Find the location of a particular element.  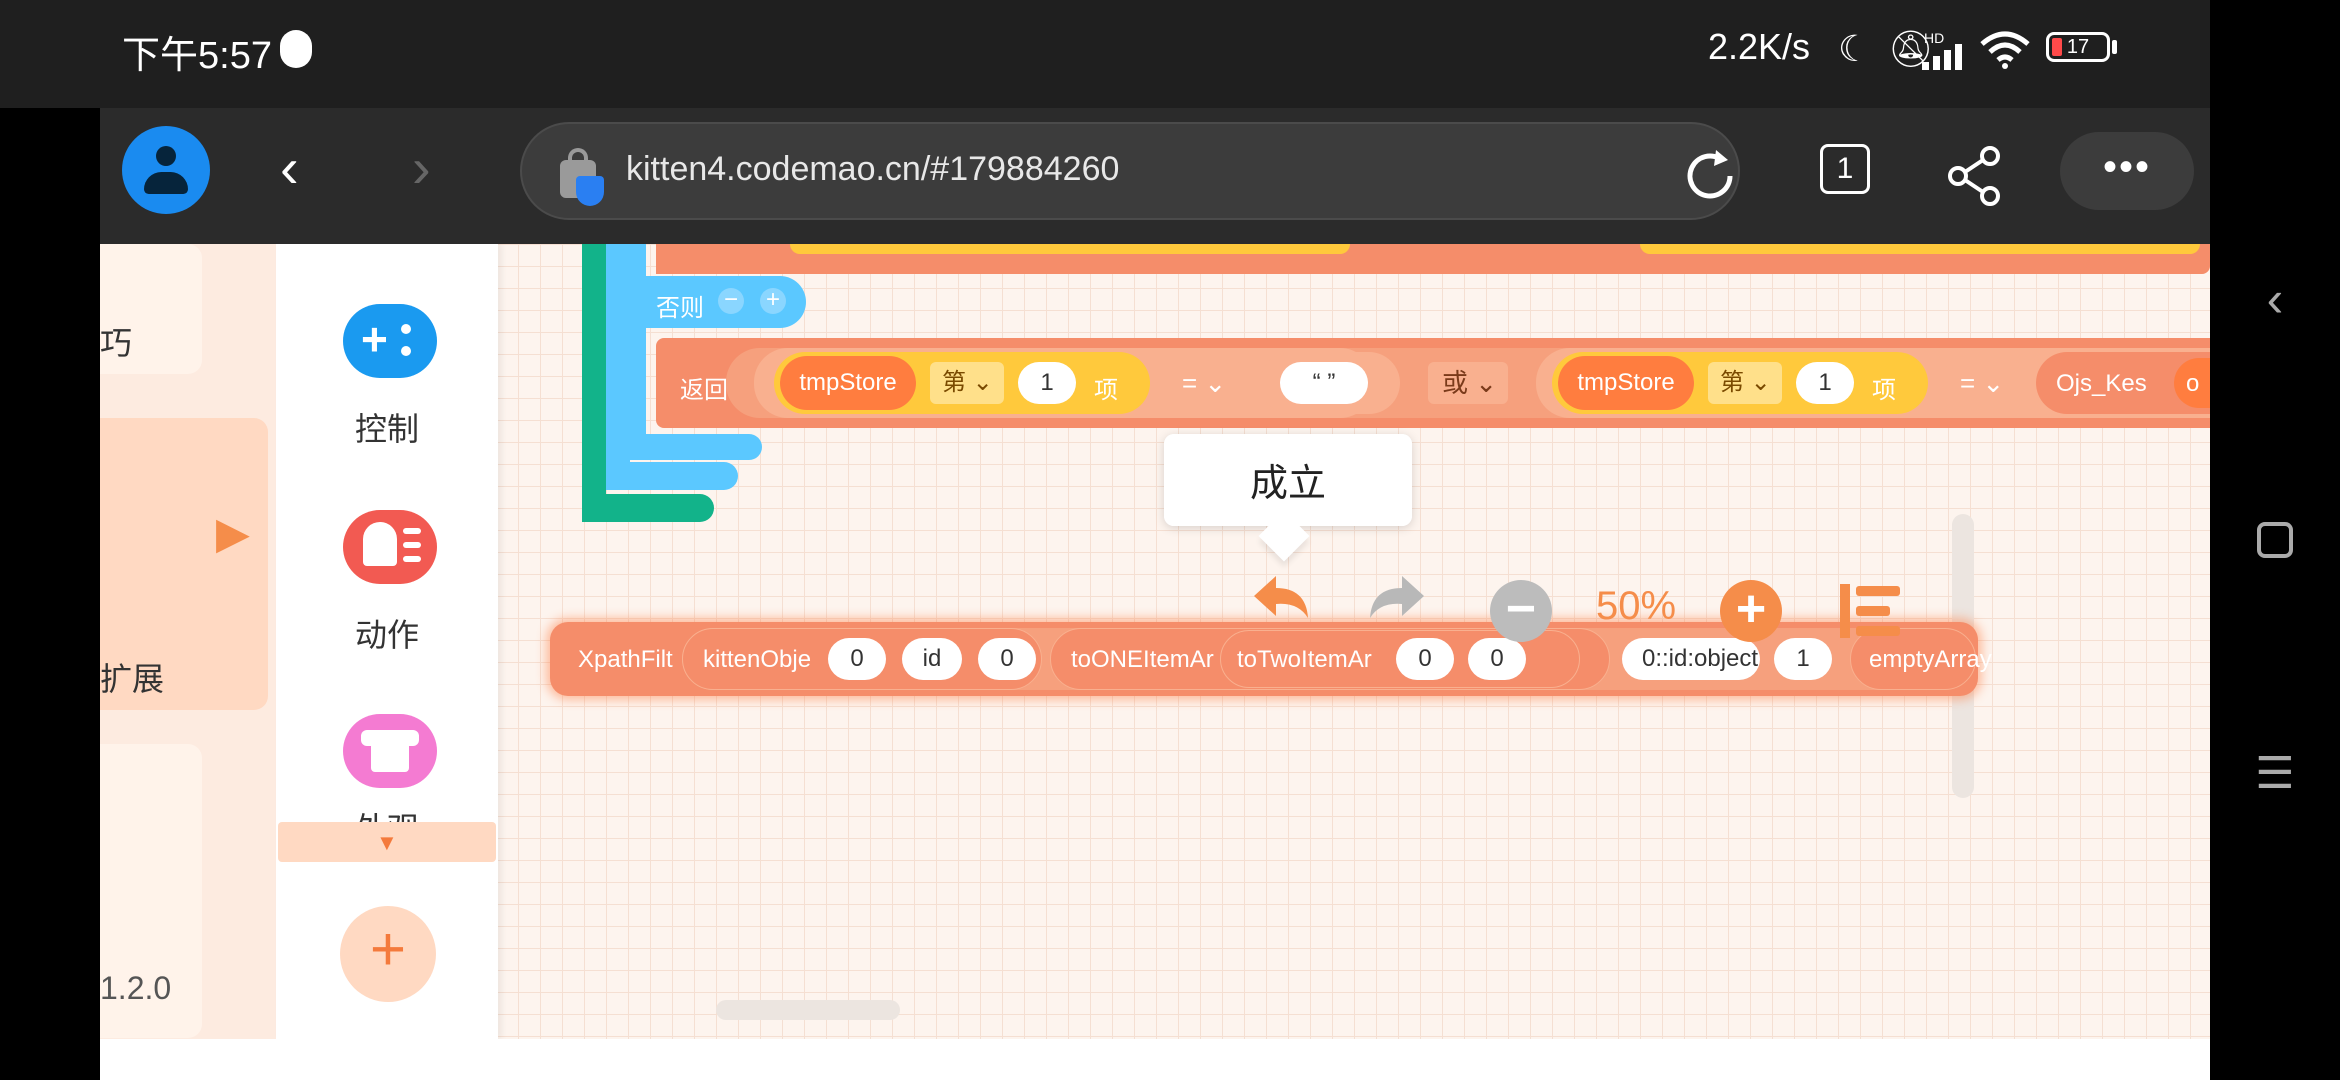

result-tooltip: 成立 is located at coordinates (1288, 498).